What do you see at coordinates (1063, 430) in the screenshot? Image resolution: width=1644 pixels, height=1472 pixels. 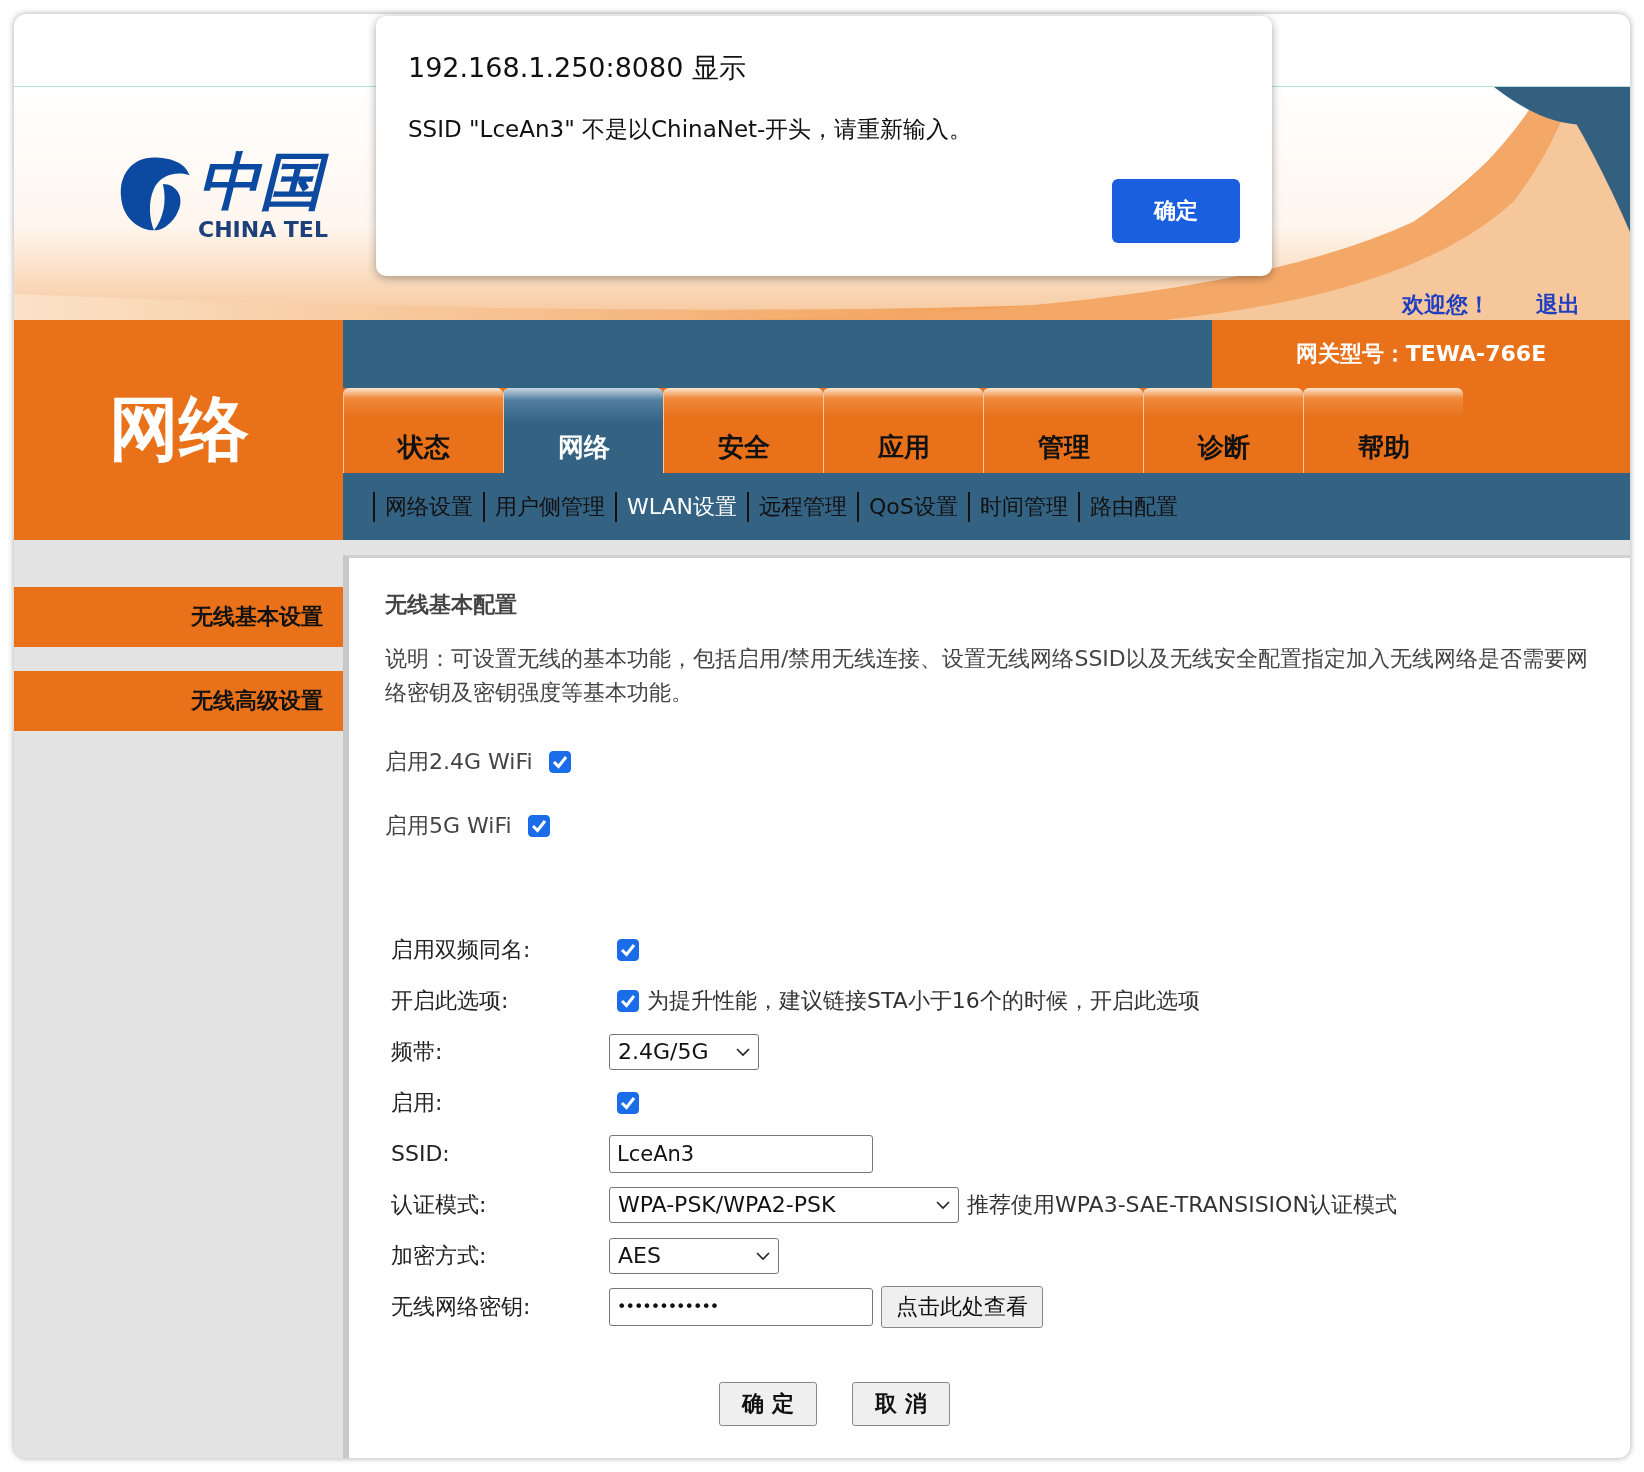 I see `nav-tab: 管理` at bounding box center [1063, 430].